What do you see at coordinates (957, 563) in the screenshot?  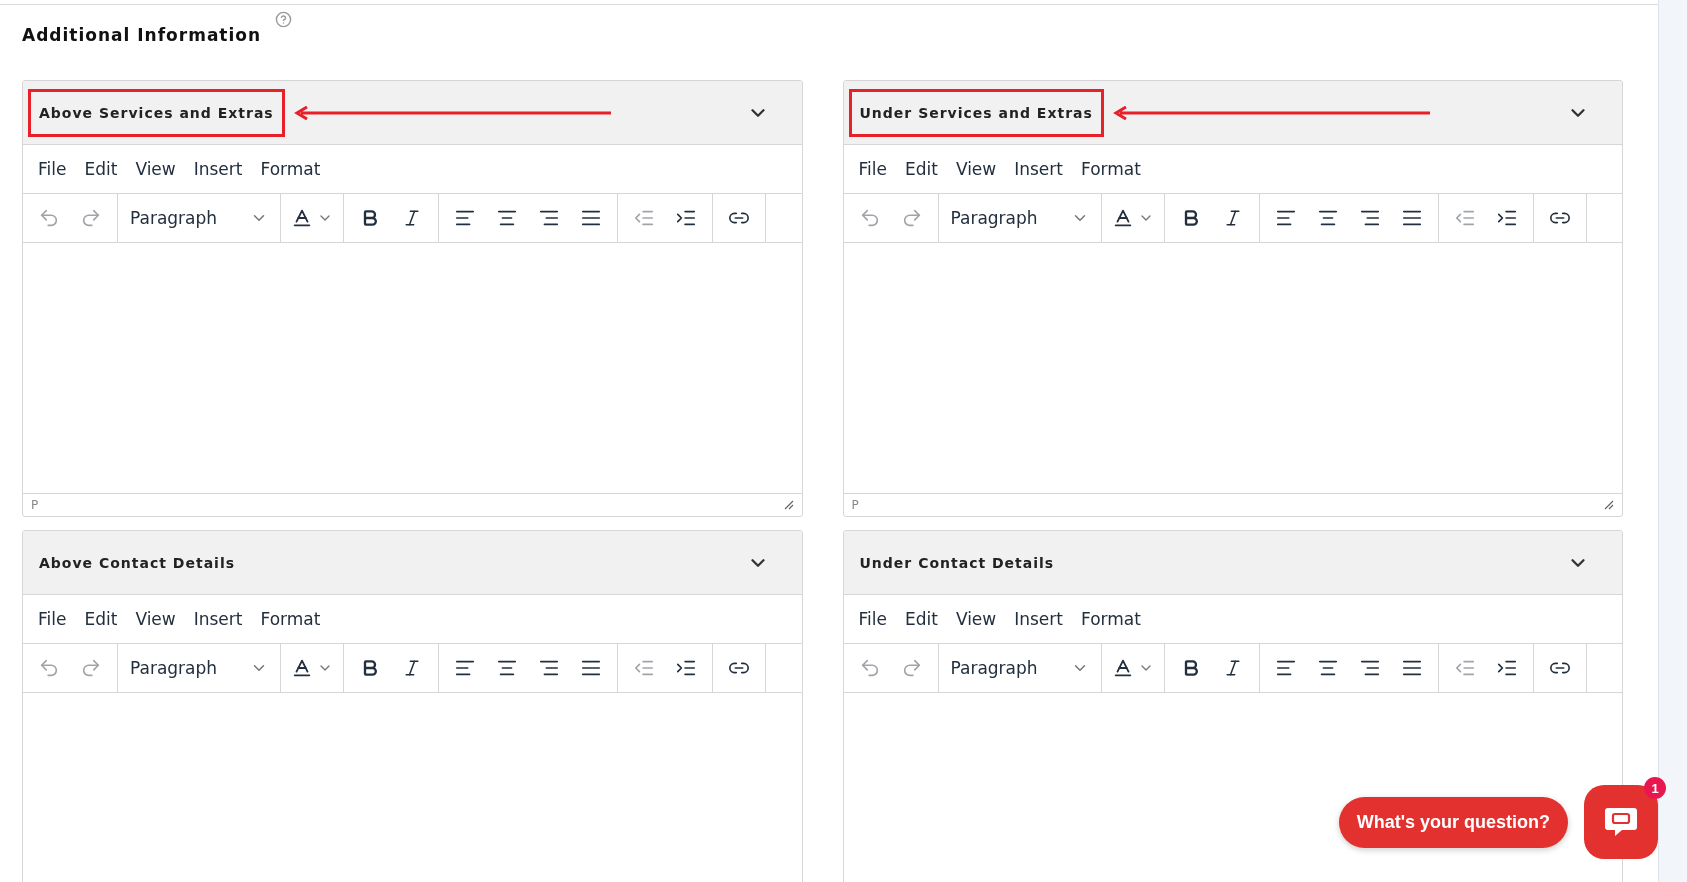 I see `editor-title: Under Contact Details` at bounding box center [957, 563].